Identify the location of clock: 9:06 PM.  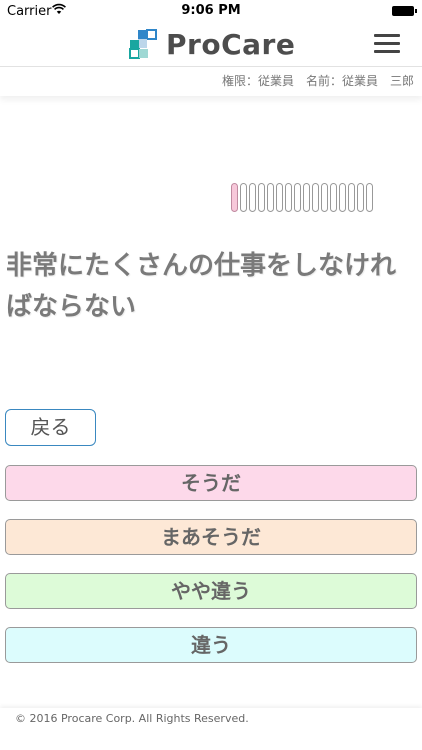
(211, 10).